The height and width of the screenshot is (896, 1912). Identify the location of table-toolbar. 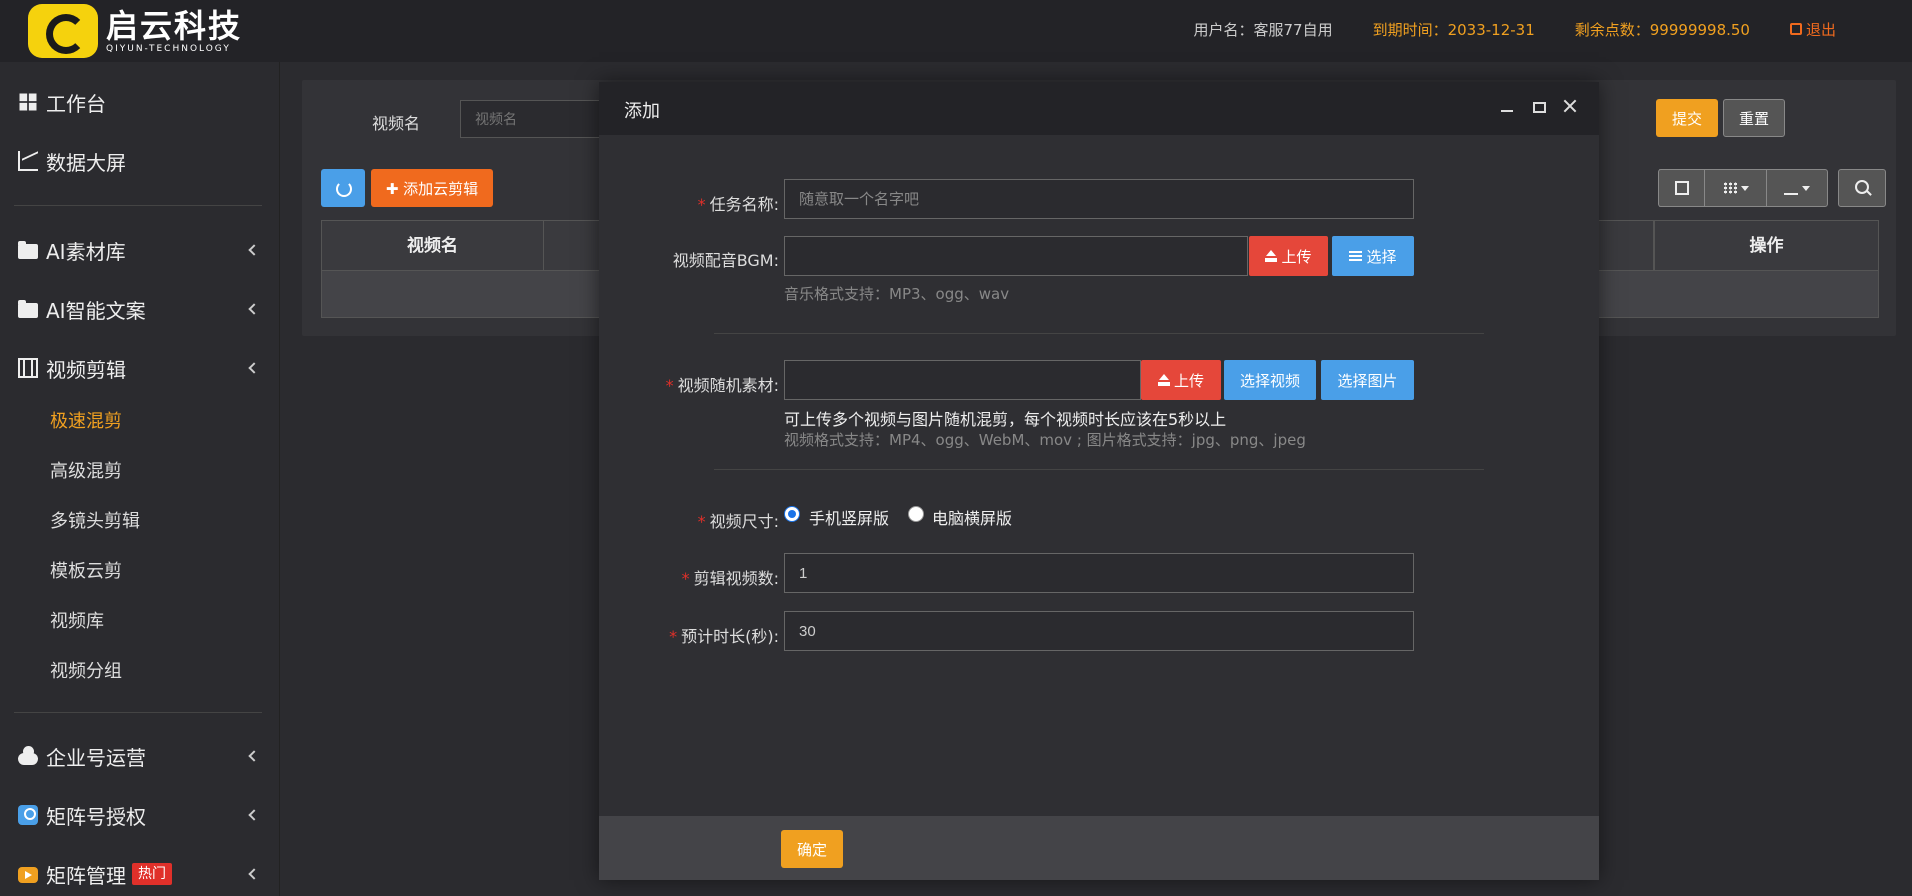
(1743, 188).